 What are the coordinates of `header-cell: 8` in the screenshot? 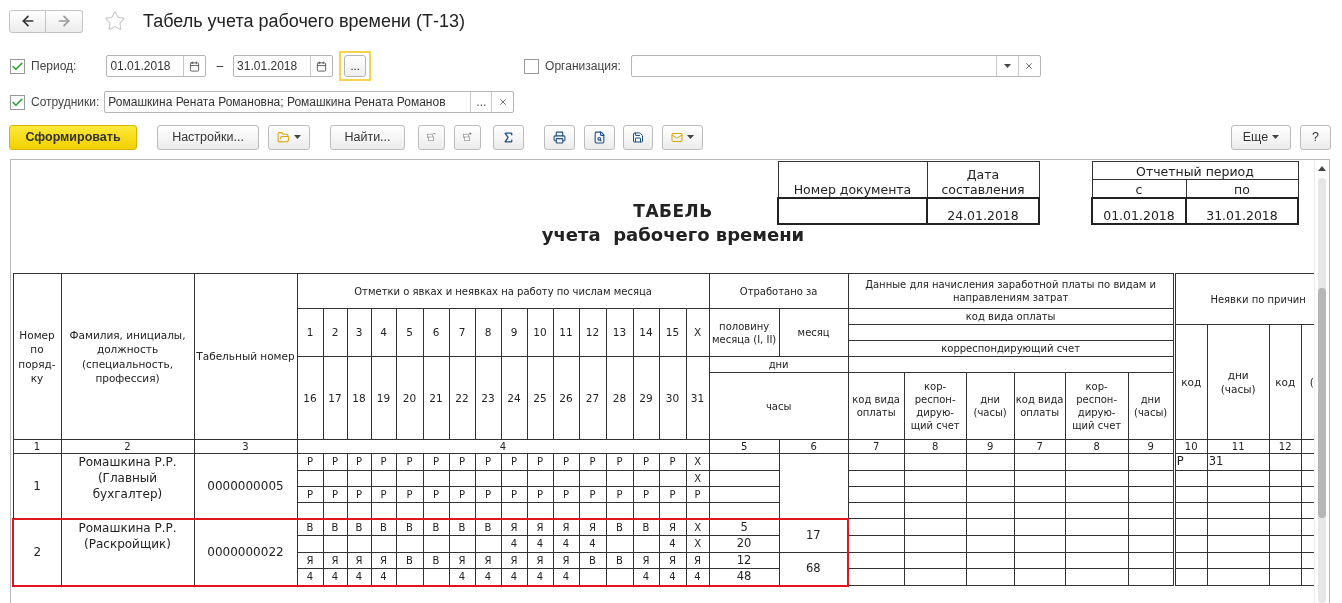 It's located at (488, 332).